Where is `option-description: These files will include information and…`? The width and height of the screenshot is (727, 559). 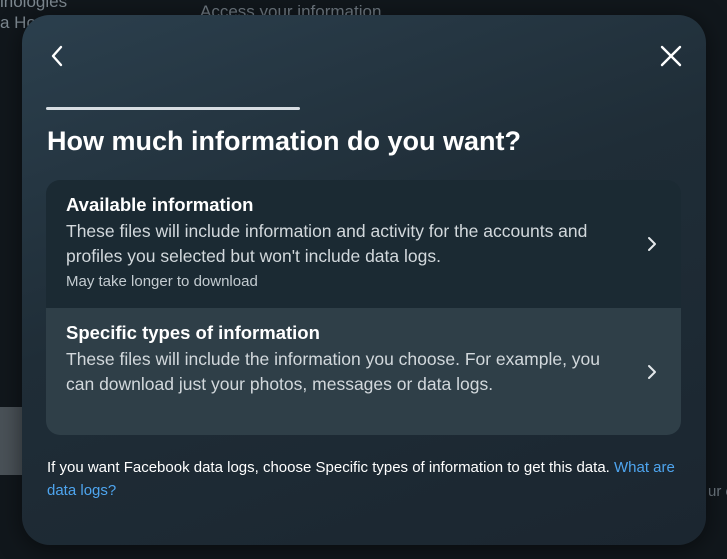
option-description: These files will include information and… is located at coordinates (327, 243).